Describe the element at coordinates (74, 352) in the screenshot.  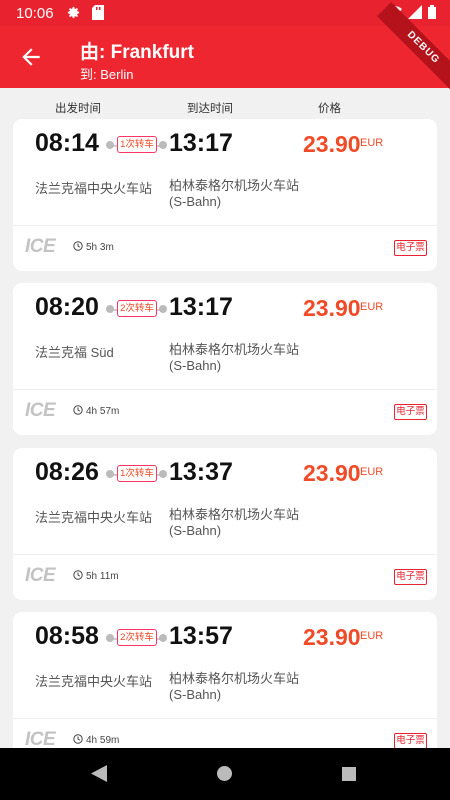
I see `departure-station: 法兰克福 Süd` at that location.